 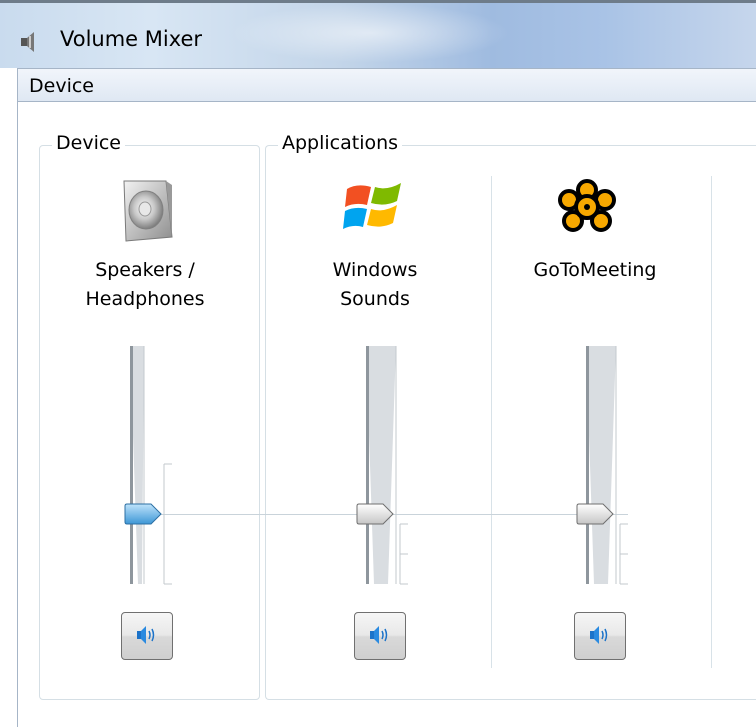 I want to click on window-title: Volume Mixer, so click(x=131, y=39).